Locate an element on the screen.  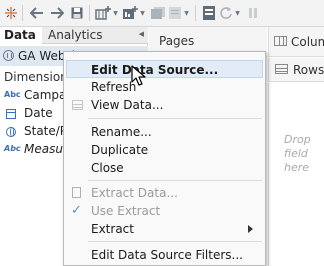
pane-tabs: Data Analytics ◀ is located at coordinates (74, 35).